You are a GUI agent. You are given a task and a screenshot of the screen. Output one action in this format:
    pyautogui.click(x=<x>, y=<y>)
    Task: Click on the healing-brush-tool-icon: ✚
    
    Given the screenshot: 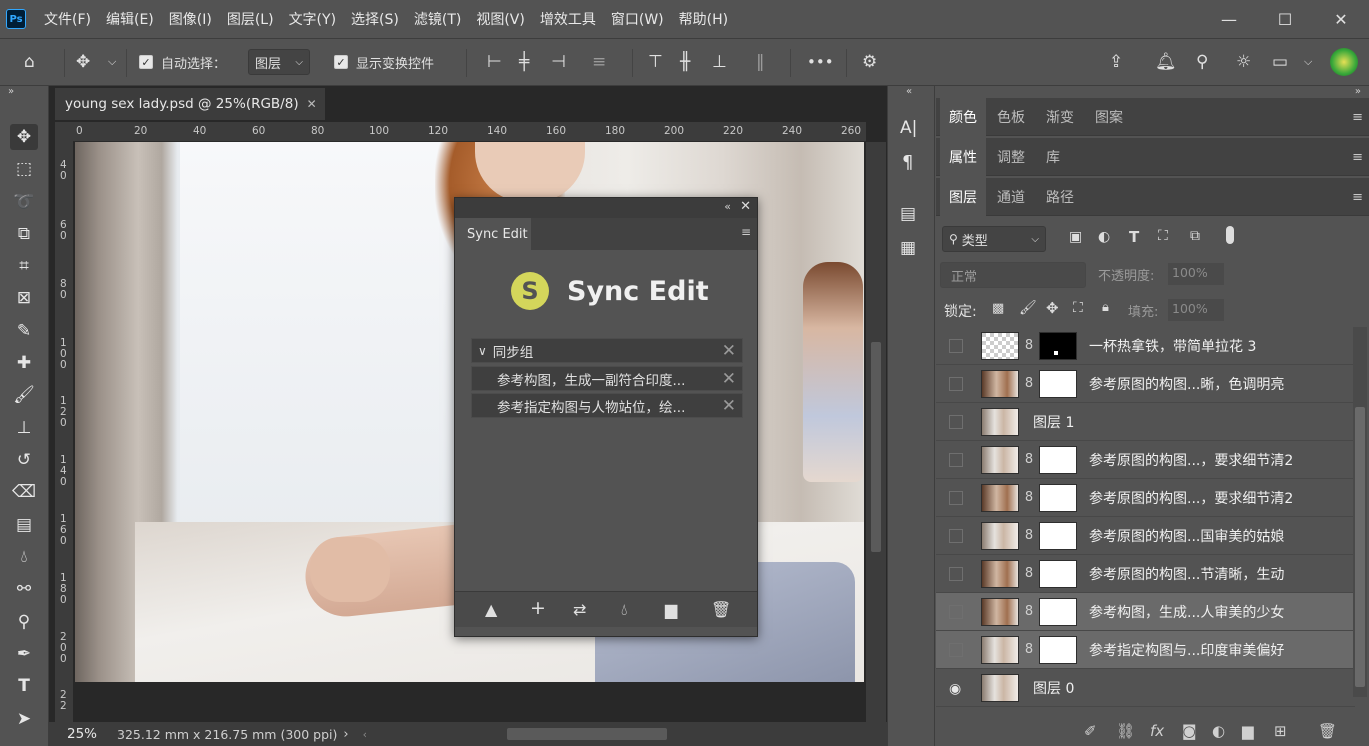 What is the action you would take?
    pyautogui.click(x=24, y=363)
    